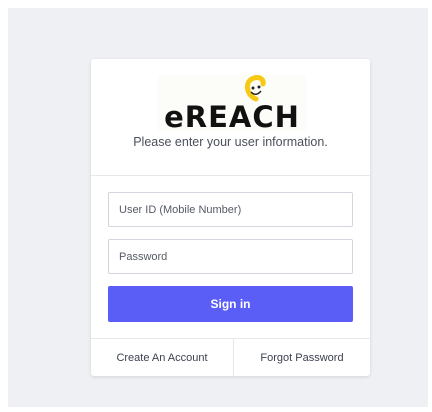 This screenshot has height=412, width=432. What do you see at coordinates (230, 304) in the screenshot?
I see `sign-in-button: Sign in` at bounding box center [230, 304].